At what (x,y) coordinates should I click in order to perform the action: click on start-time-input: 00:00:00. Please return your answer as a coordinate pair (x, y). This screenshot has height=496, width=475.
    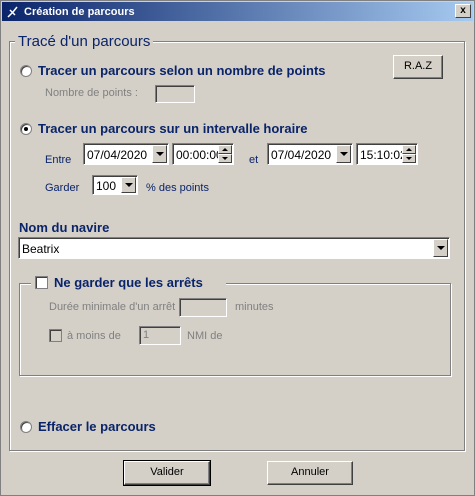
    Looking at the image, I should click on (203, 154).